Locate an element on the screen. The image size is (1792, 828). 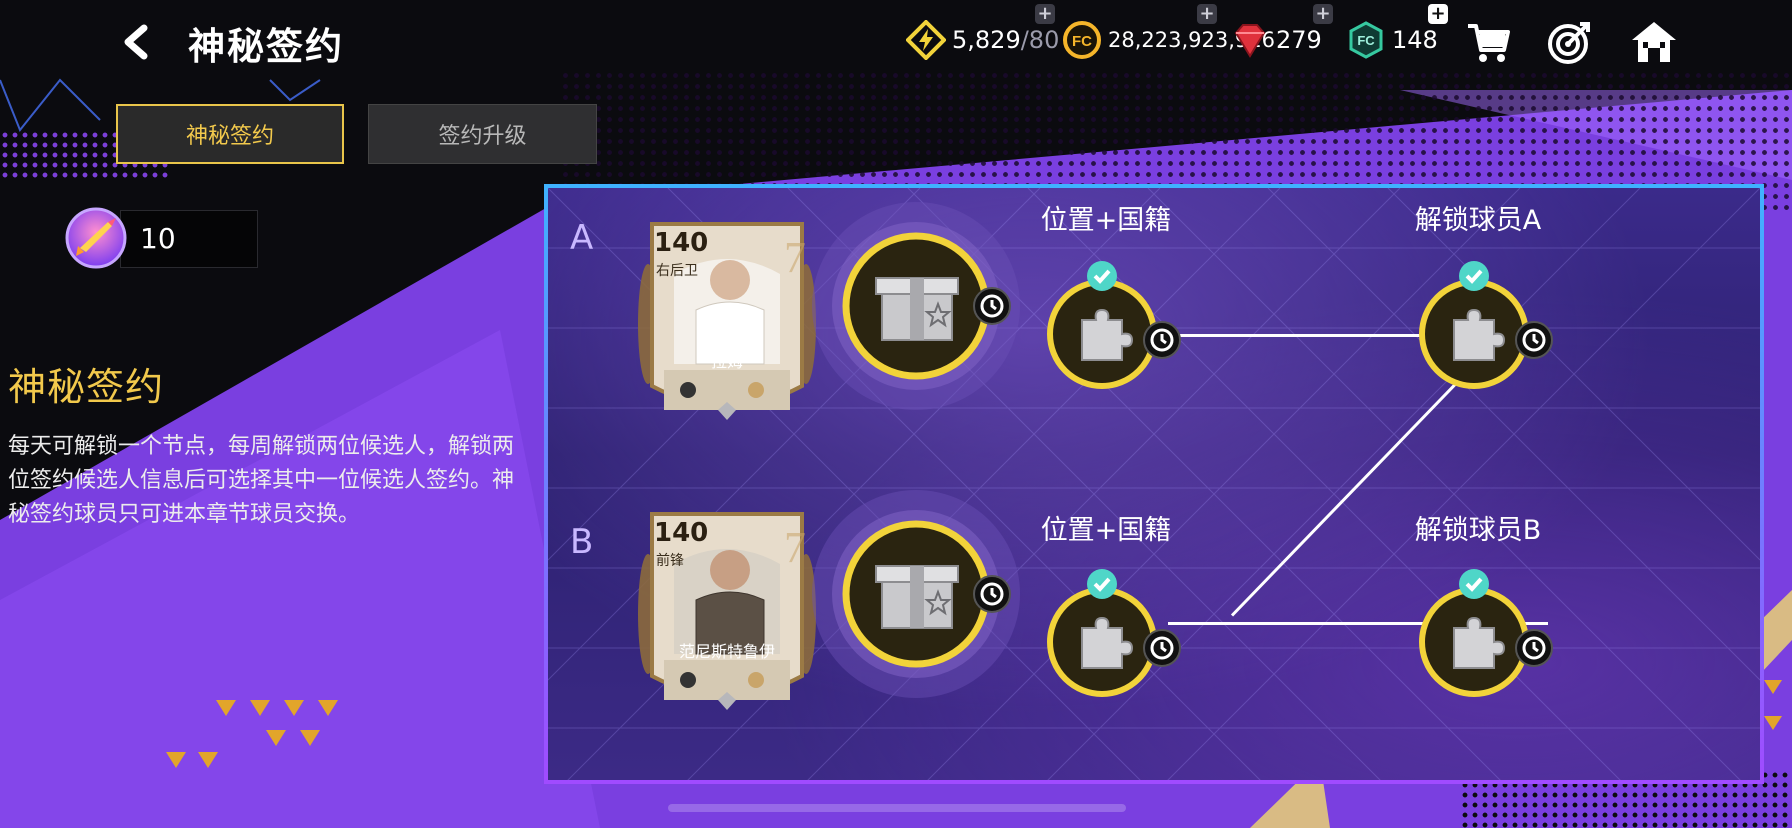
player-card-a: 7 140 右后卫 拉姆 is located at coordinates (727, 320).